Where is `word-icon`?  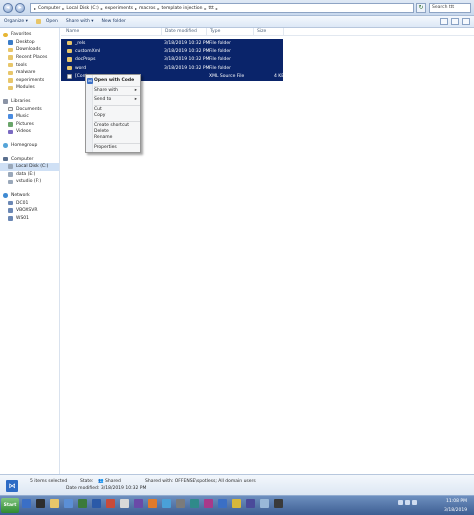
word-icon is located at coordinates (96, 503).